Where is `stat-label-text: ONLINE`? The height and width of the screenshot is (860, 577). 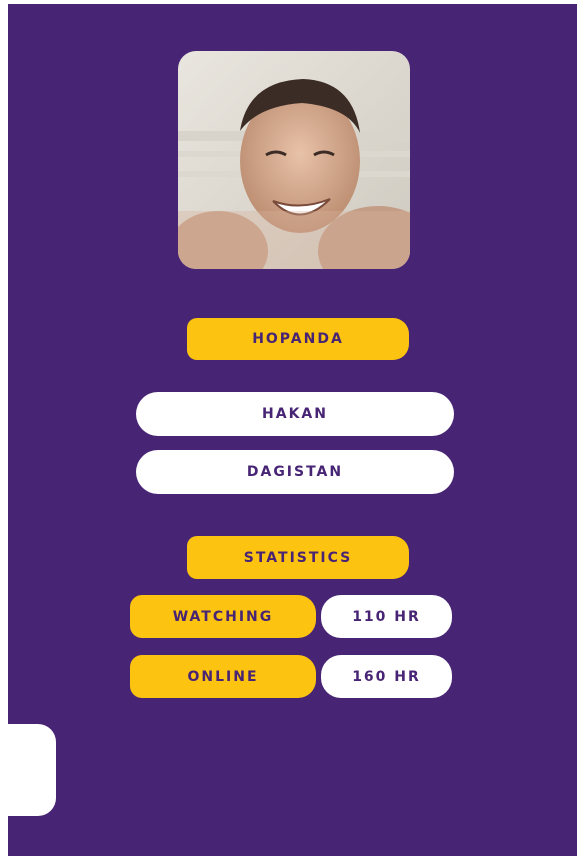
stat-label-text: ONLINE is located at coordinates (223, 676).